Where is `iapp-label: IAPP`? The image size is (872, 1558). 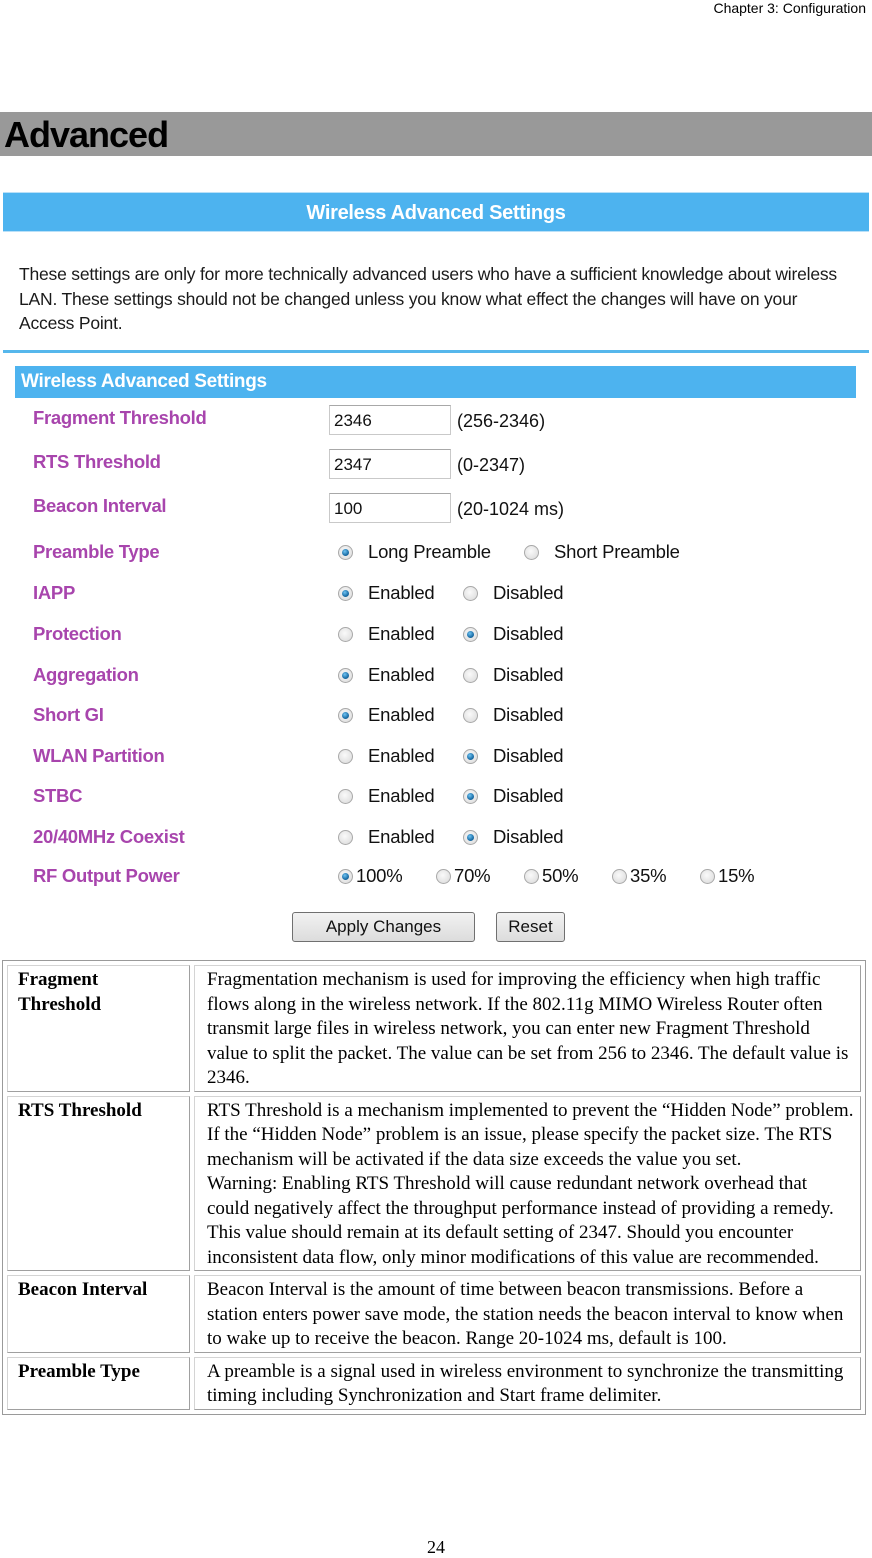
iapp-label: IAPP is located at coordinates (54, 592).